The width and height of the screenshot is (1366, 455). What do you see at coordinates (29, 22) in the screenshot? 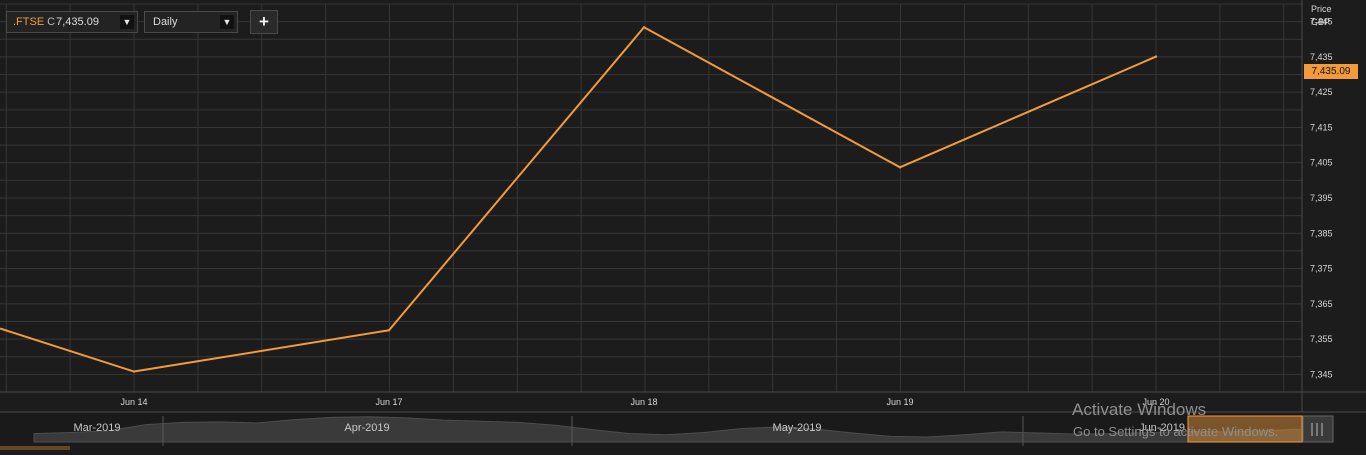
I see `instrument-symbol: .FTSE` at bounding box center [29, 22].